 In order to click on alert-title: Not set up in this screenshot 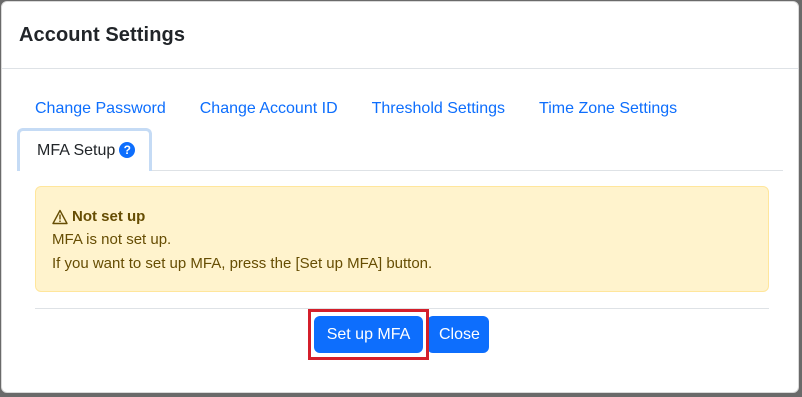, I will do `click(109, 216)`.